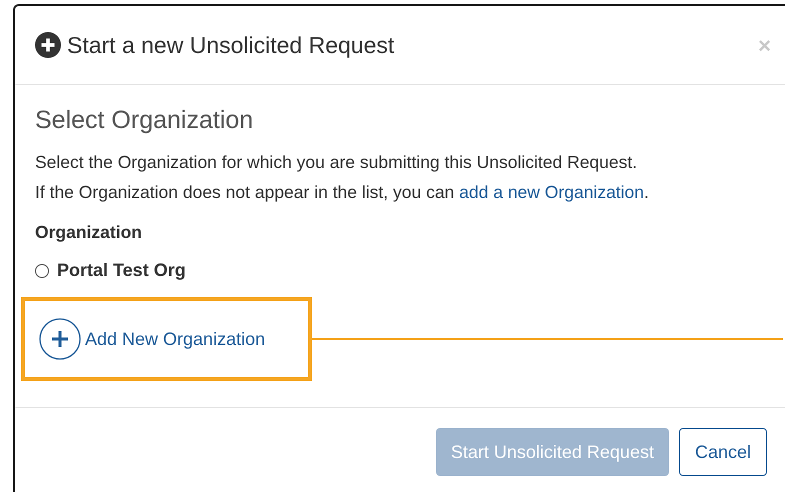 This screenshot has height=492, width=785. I want to click on modal-title: Start a new Unsolicited Request, so click(230, 45).